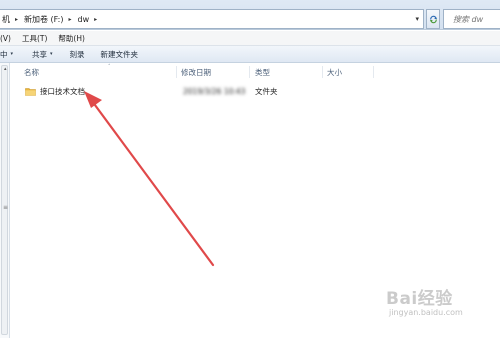 The width and height of the screenshot is (500, 338). Describe the element at coordinates (5, 38) in the screenshot. I see `menu-view: (V)` at that location.